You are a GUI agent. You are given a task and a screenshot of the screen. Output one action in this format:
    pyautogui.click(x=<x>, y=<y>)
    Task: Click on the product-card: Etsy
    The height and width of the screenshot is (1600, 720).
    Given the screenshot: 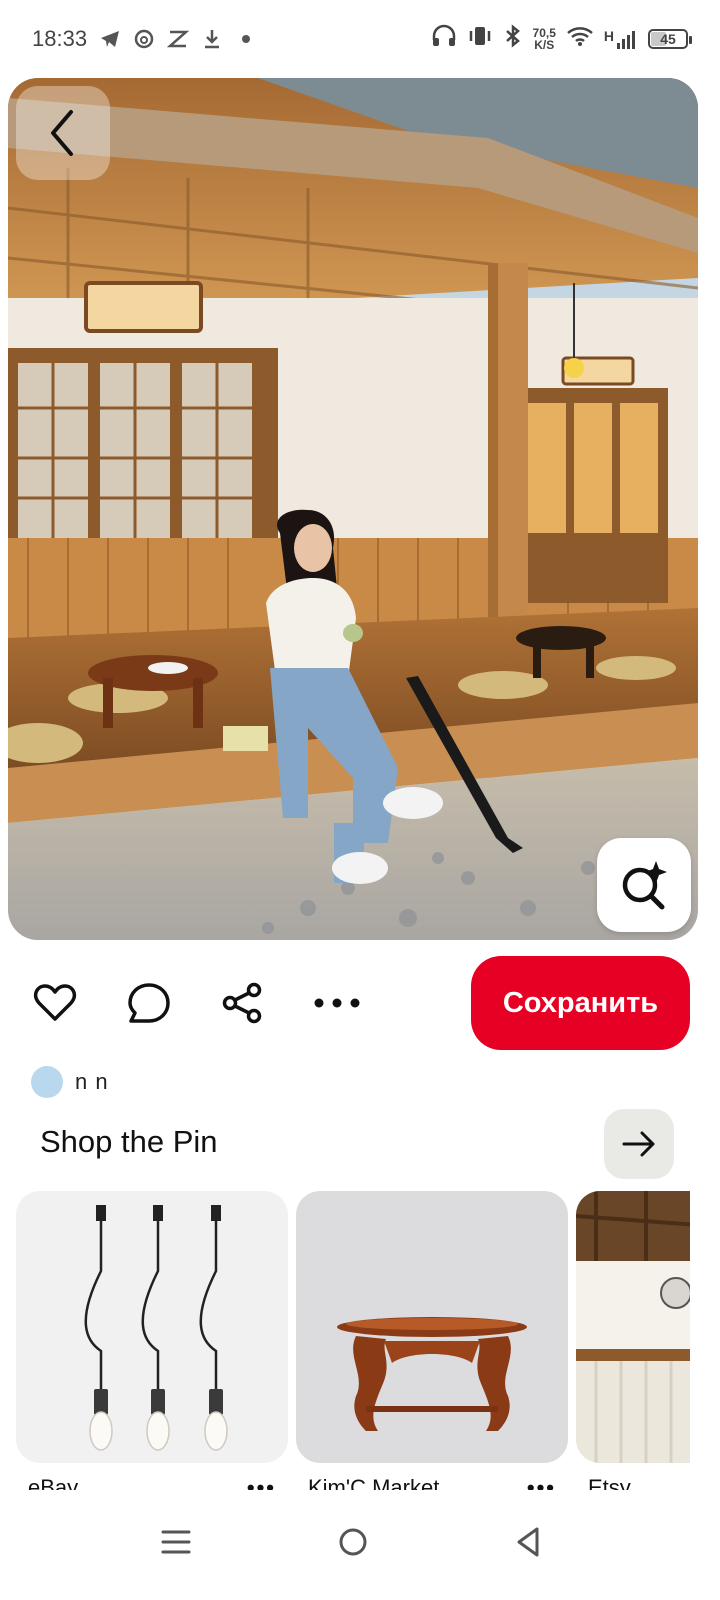 What is the action you would take?
    pyautogui.click(x=633, y=1341)
    